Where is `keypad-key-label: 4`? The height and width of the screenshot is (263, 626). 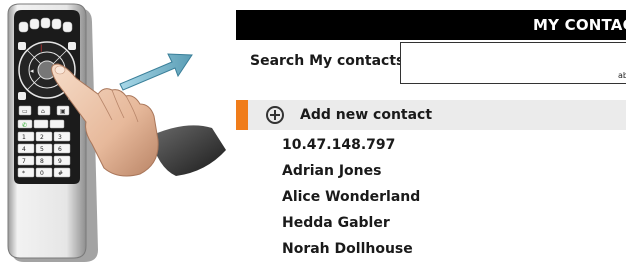
keypad-key-label: 4 is located at coordinates (24, 149).